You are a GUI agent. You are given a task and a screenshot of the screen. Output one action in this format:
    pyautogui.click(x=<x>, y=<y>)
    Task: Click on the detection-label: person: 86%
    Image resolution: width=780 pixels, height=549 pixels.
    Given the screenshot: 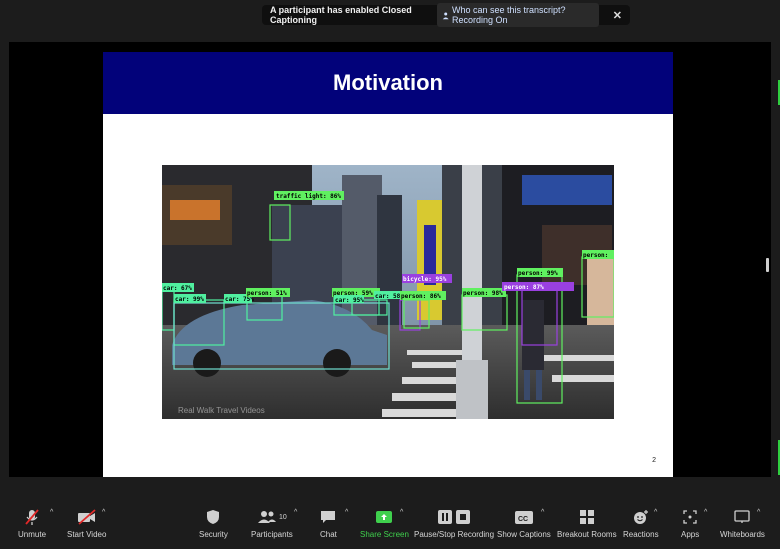 What is the action you would take?
    pyautogui.click(x=421, y=296)
    